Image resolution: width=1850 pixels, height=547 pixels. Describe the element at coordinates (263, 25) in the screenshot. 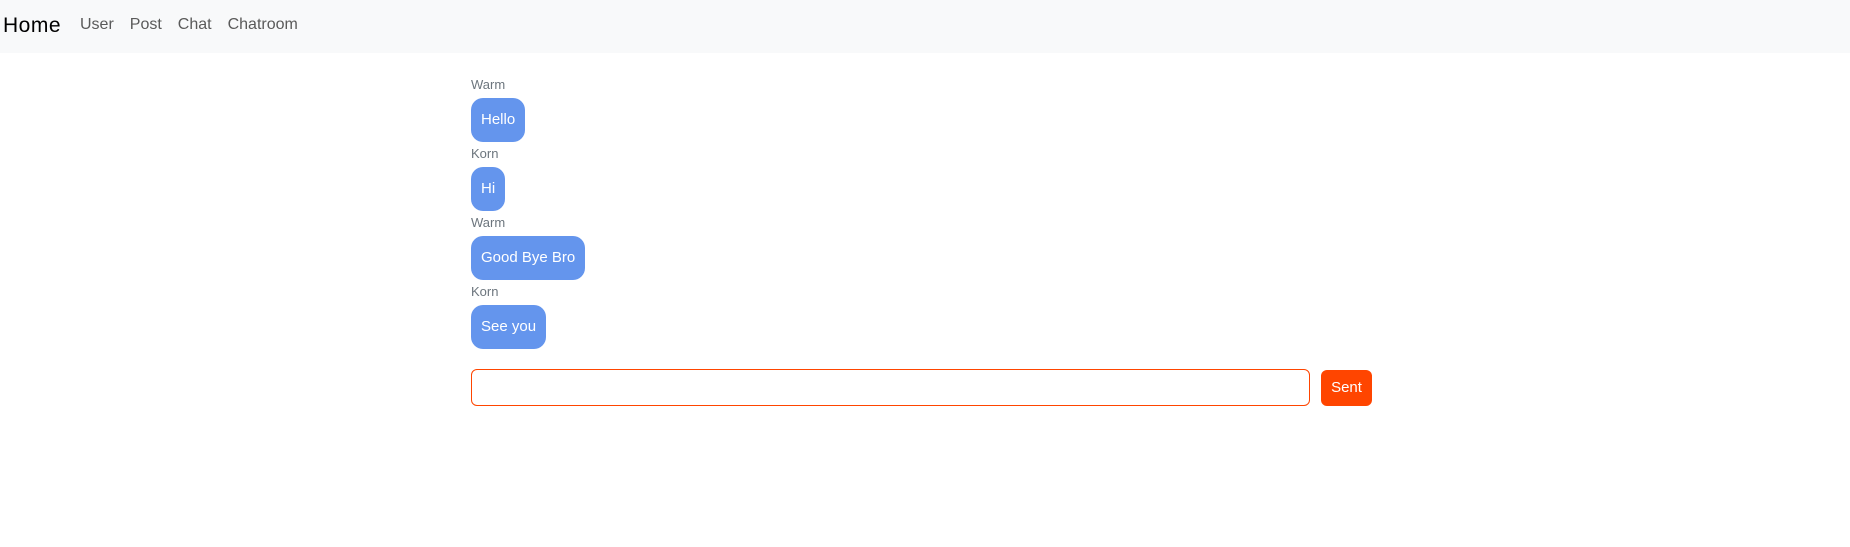

I see `nav-link-chatroom: Chatroom` at that location.